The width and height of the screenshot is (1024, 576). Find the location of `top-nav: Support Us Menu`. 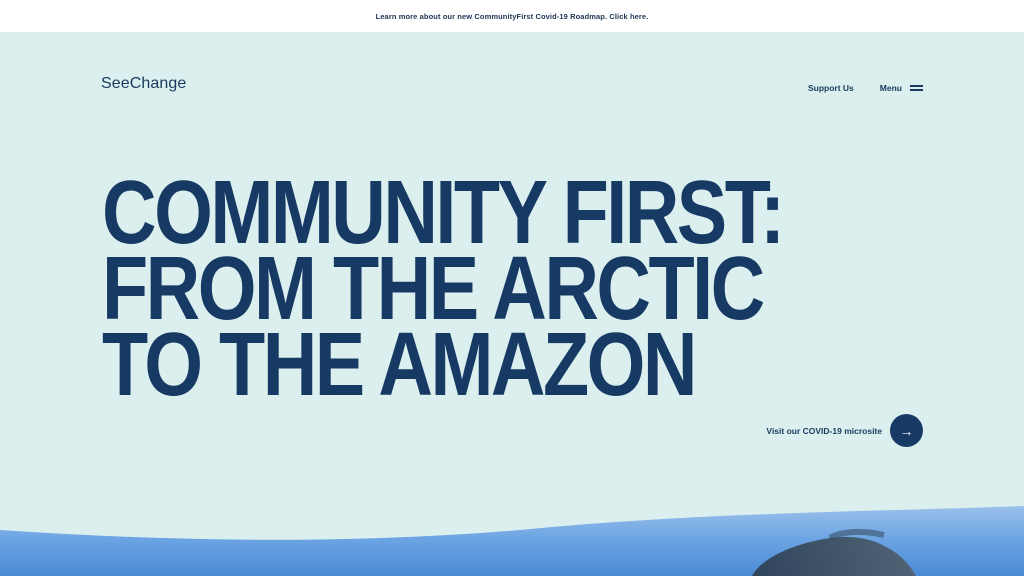

top-nav: Support Us Menu is located at coordinates (865, 88).